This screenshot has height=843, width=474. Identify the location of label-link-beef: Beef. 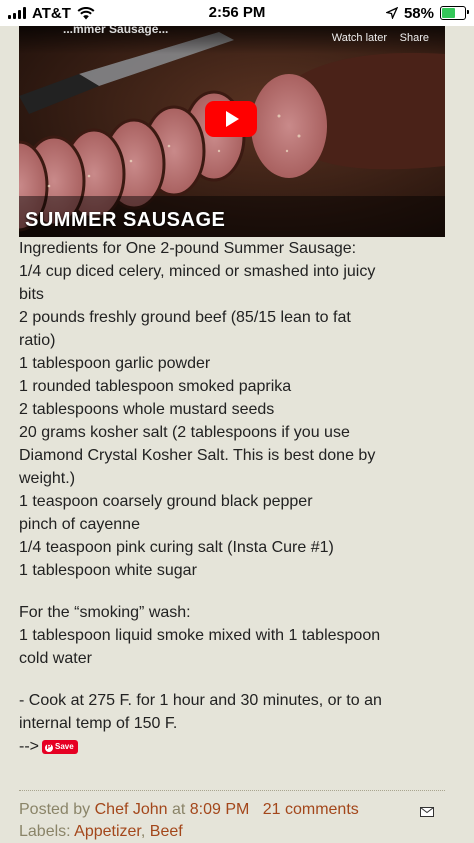
(166, 831).